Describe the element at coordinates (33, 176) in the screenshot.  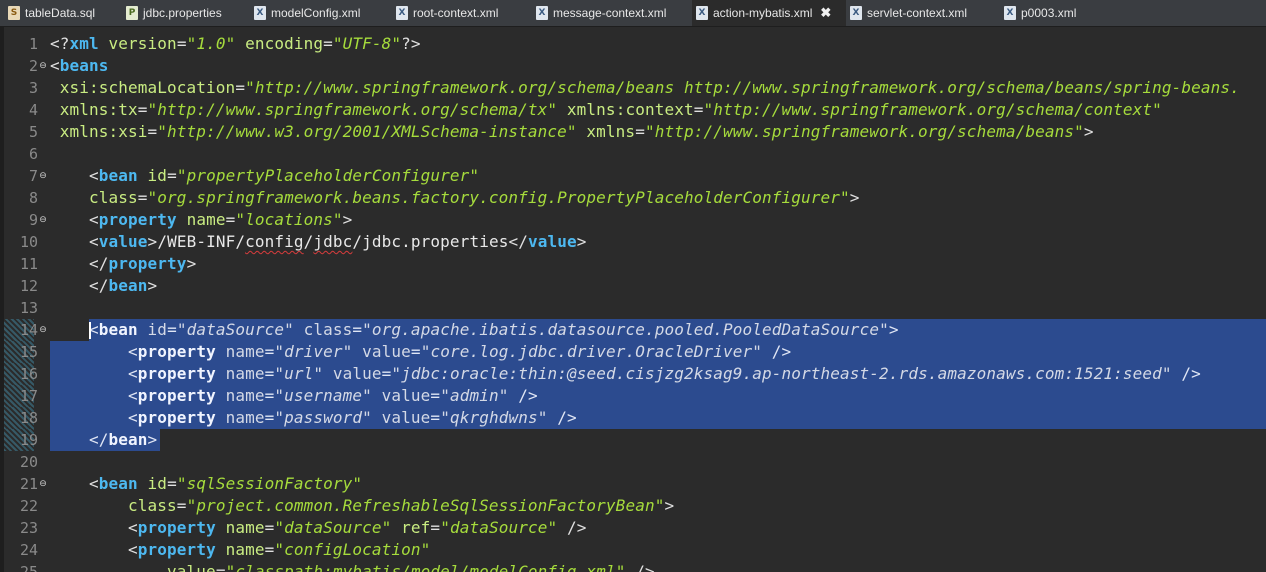
I see `line-number: 7` at that location.